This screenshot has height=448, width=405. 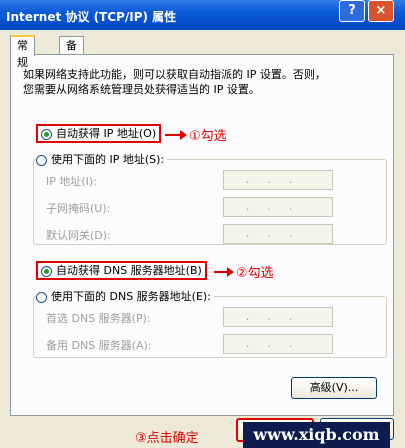 I want to click on ip-address-label: IP 地址(I):, so click(x=71, y=181).